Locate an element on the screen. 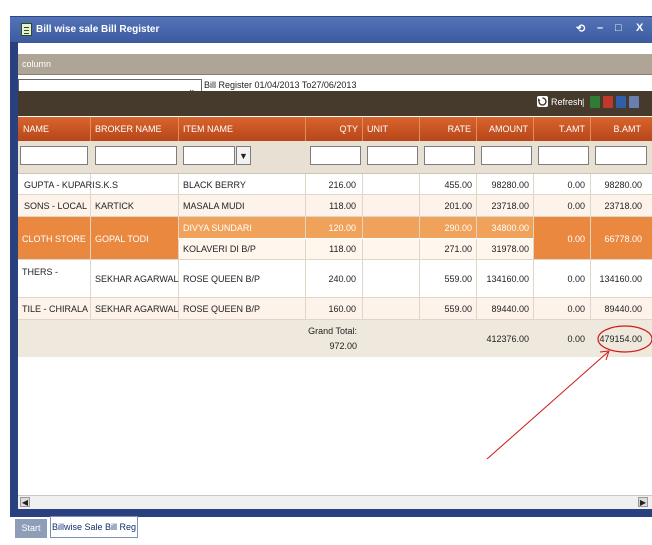 The image size is (652, 545). scroll-left-icon: ◀ is located at coordinates (25, 502).